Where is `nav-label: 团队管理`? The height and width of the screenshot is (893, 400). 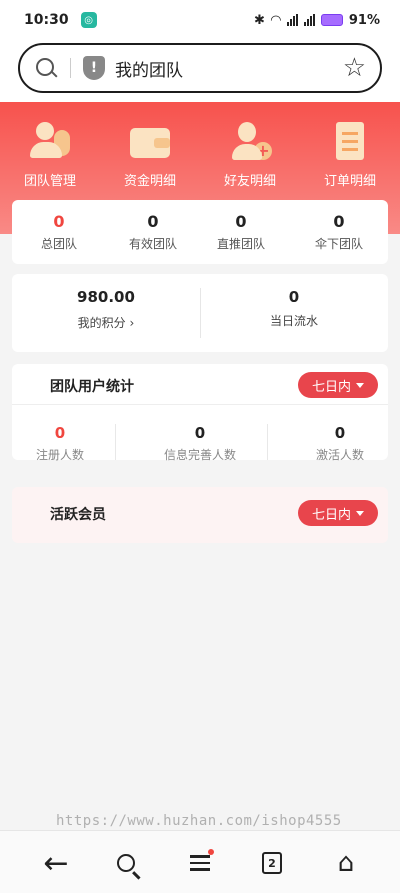
nav-label: 团队管理 is located at coordinates (49, 181).